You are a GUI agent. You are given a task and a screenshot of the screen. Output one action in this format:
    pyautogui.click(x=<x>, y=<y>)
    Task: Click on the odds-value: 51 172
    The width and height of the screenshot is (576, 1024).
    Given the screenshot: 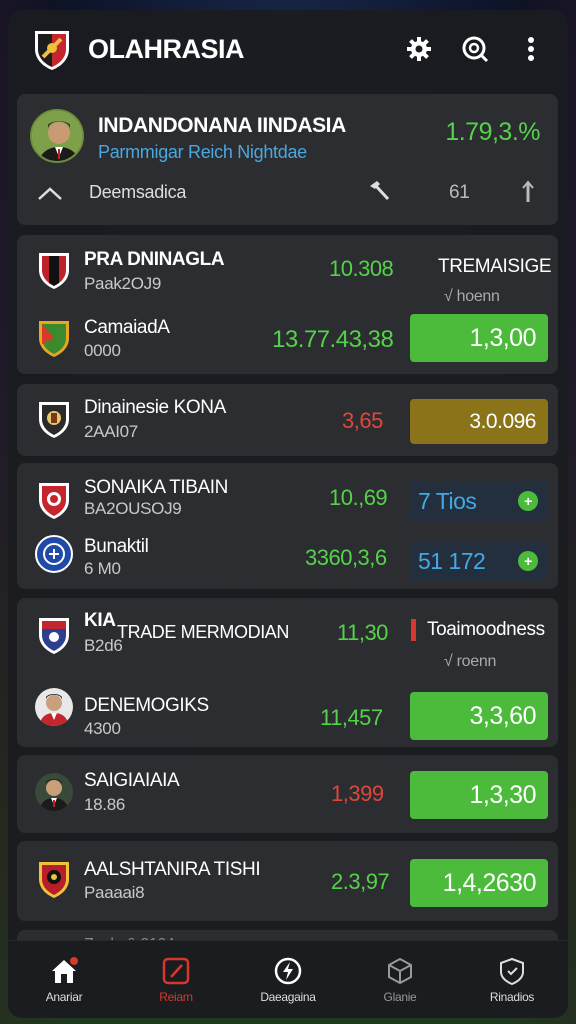 What is the action you would take?
    pyautogui.click(x=452, y=560)
    